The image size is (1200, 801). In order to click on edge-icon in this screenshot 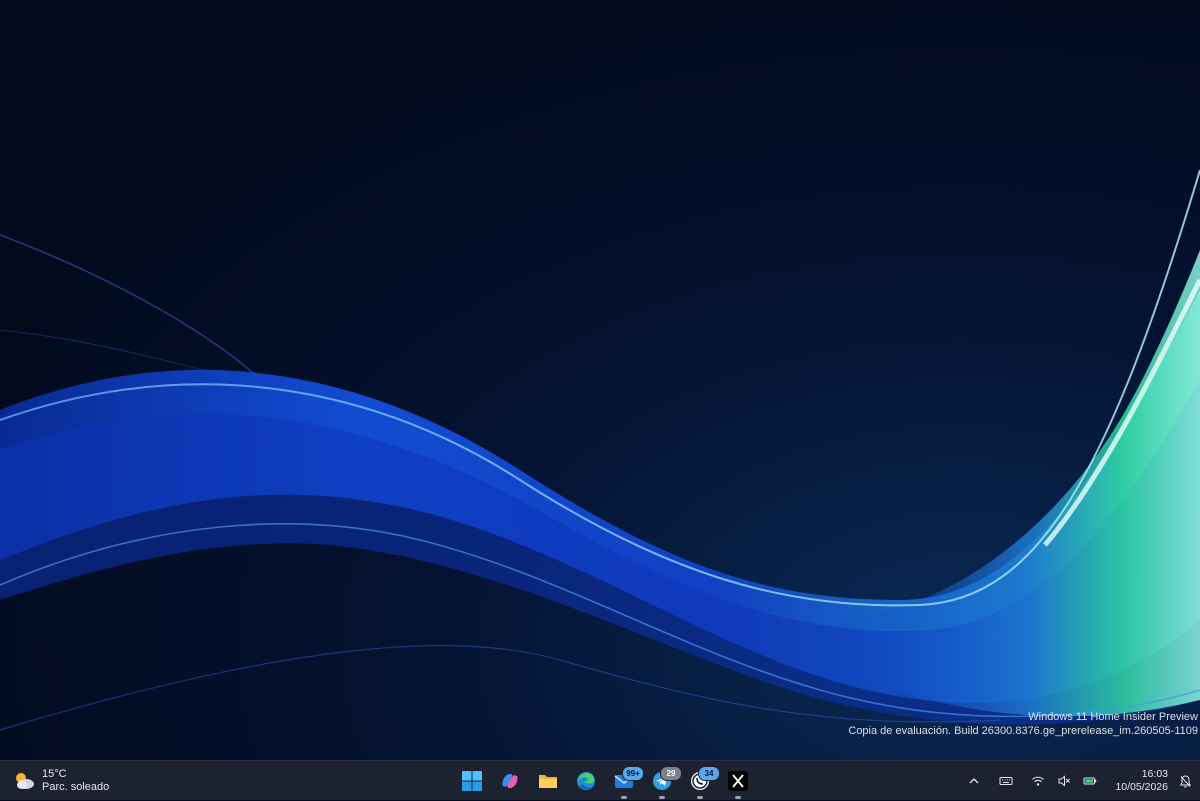, I will do `click(586, 781)`.